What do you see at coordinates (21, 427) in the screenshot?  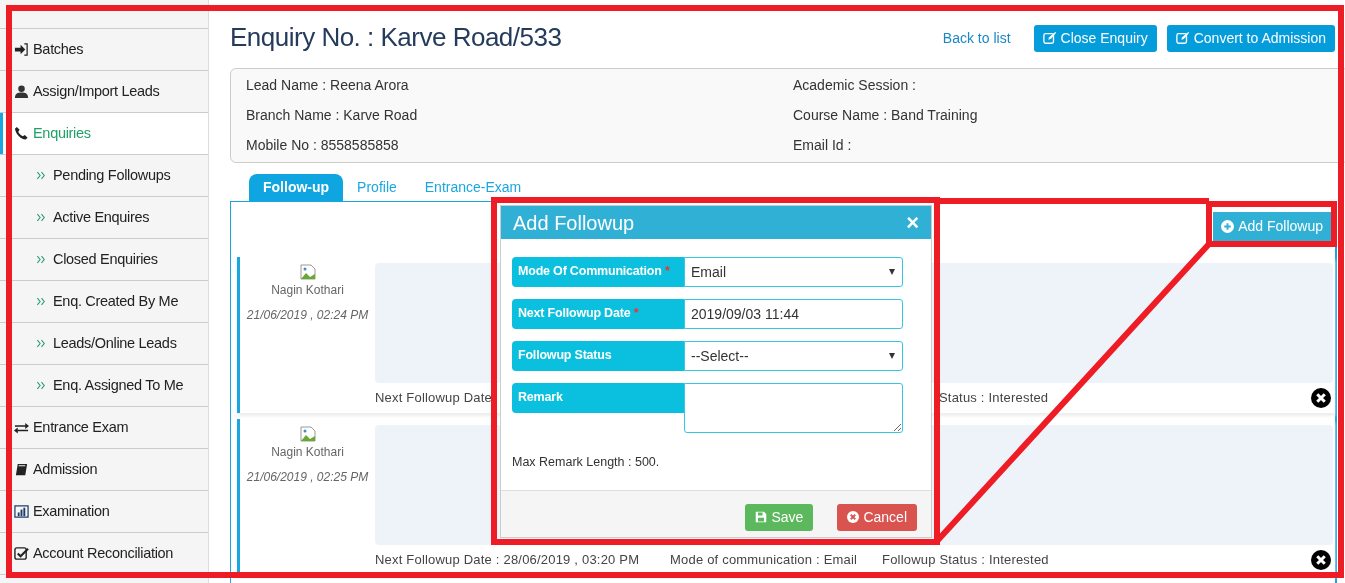 I see `exchange-icon` at bounding box center [21, 427].